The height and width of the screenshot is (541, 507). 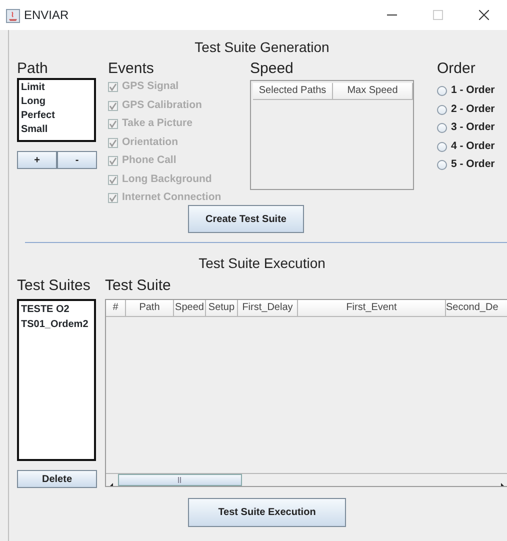 I want to click on maximize-icon, so click(x=438, y=15).